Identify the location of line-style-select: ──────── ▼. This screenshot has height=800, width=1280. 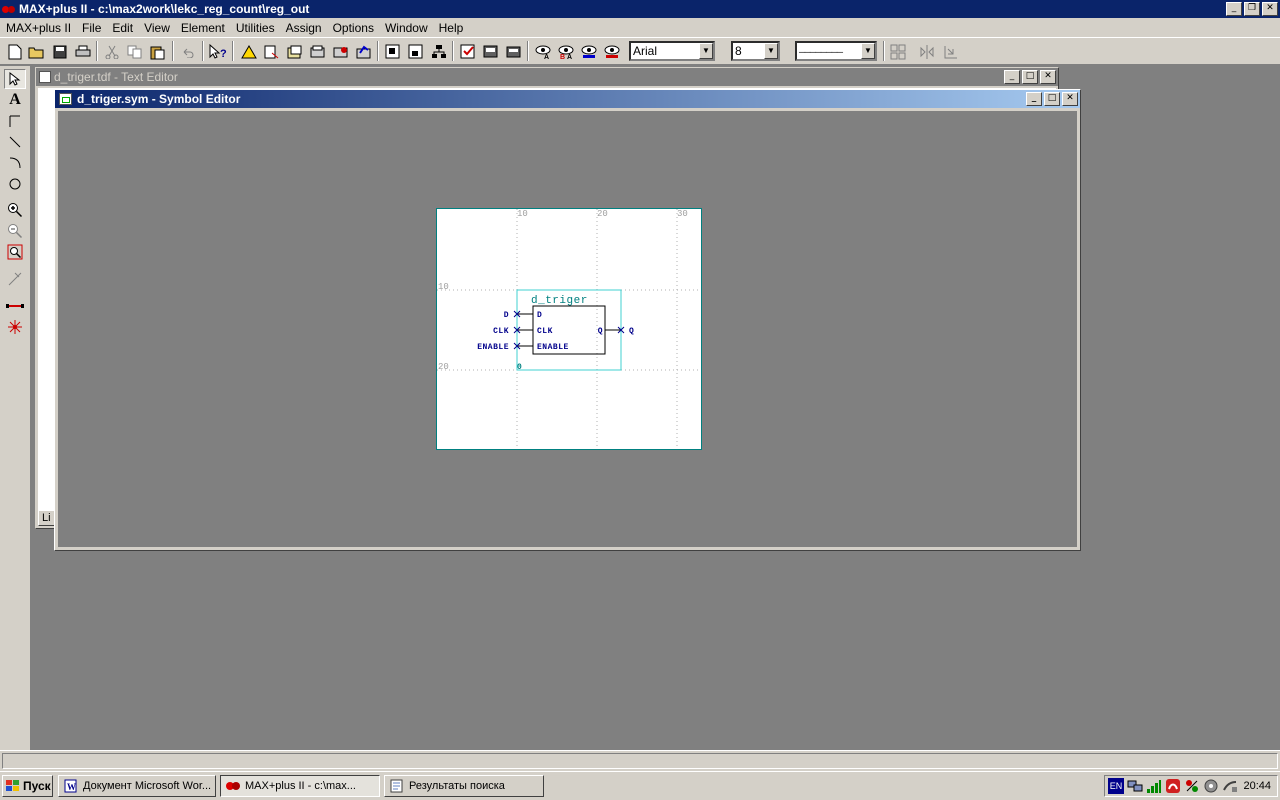
(836, 51).